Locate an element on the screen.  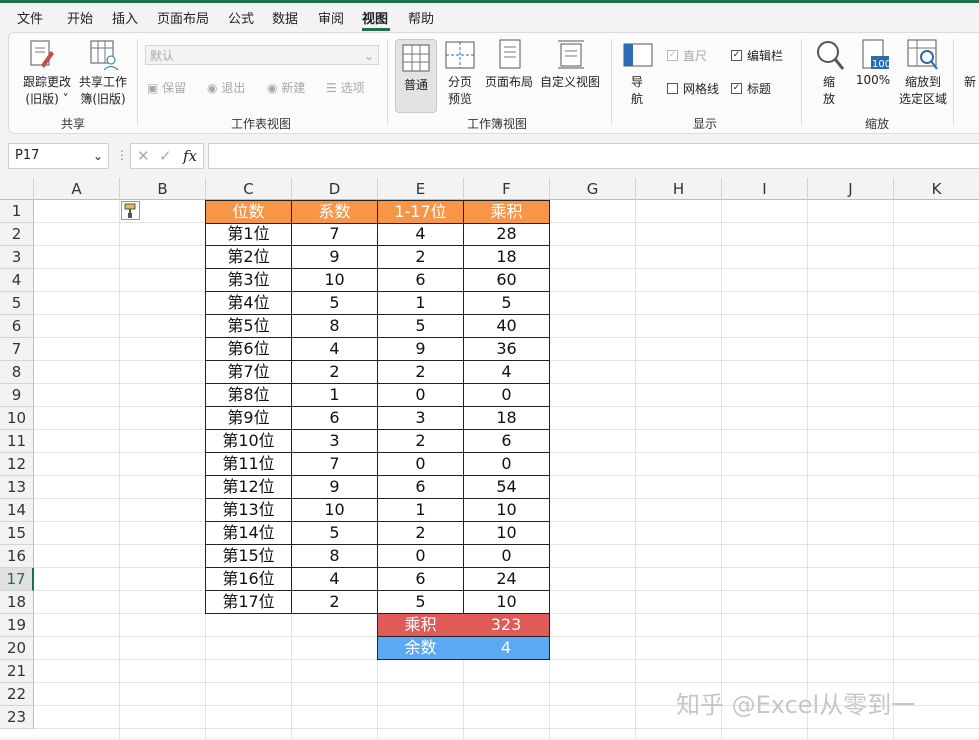
zoom-100-button: 100% is located at coordinates (873, 80).